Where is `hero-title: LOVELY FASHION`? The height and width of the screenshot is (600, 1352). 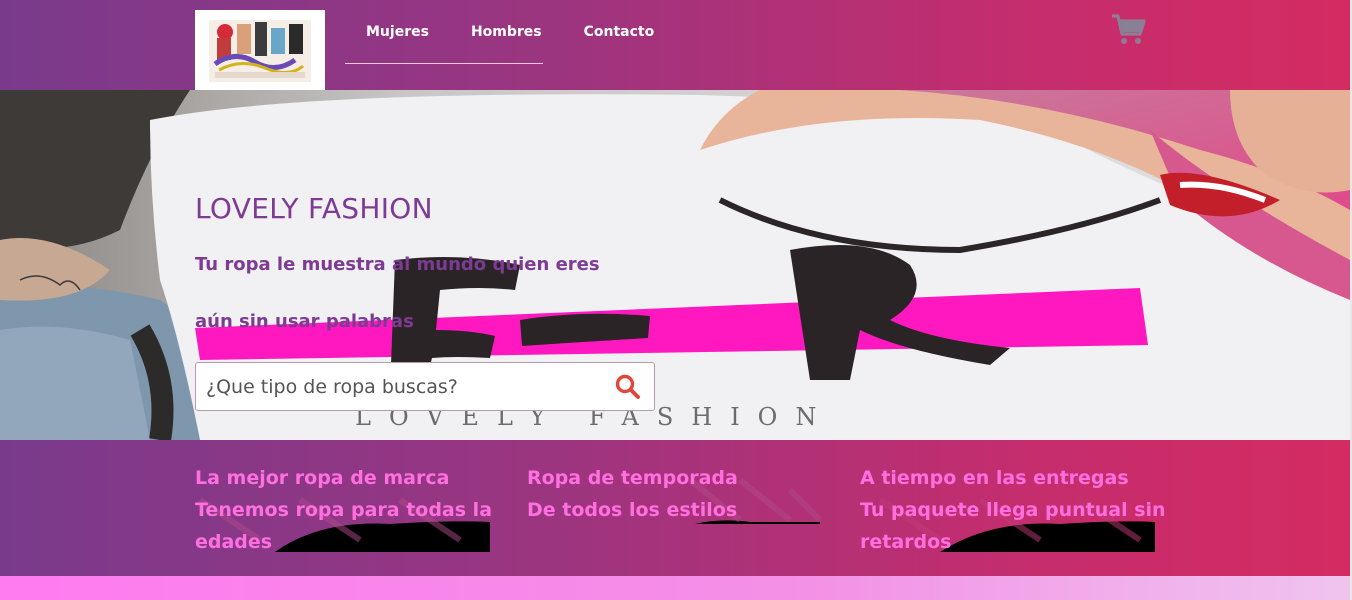 hero-title: LOVELY FASHION is located at coordinates (314, 208).